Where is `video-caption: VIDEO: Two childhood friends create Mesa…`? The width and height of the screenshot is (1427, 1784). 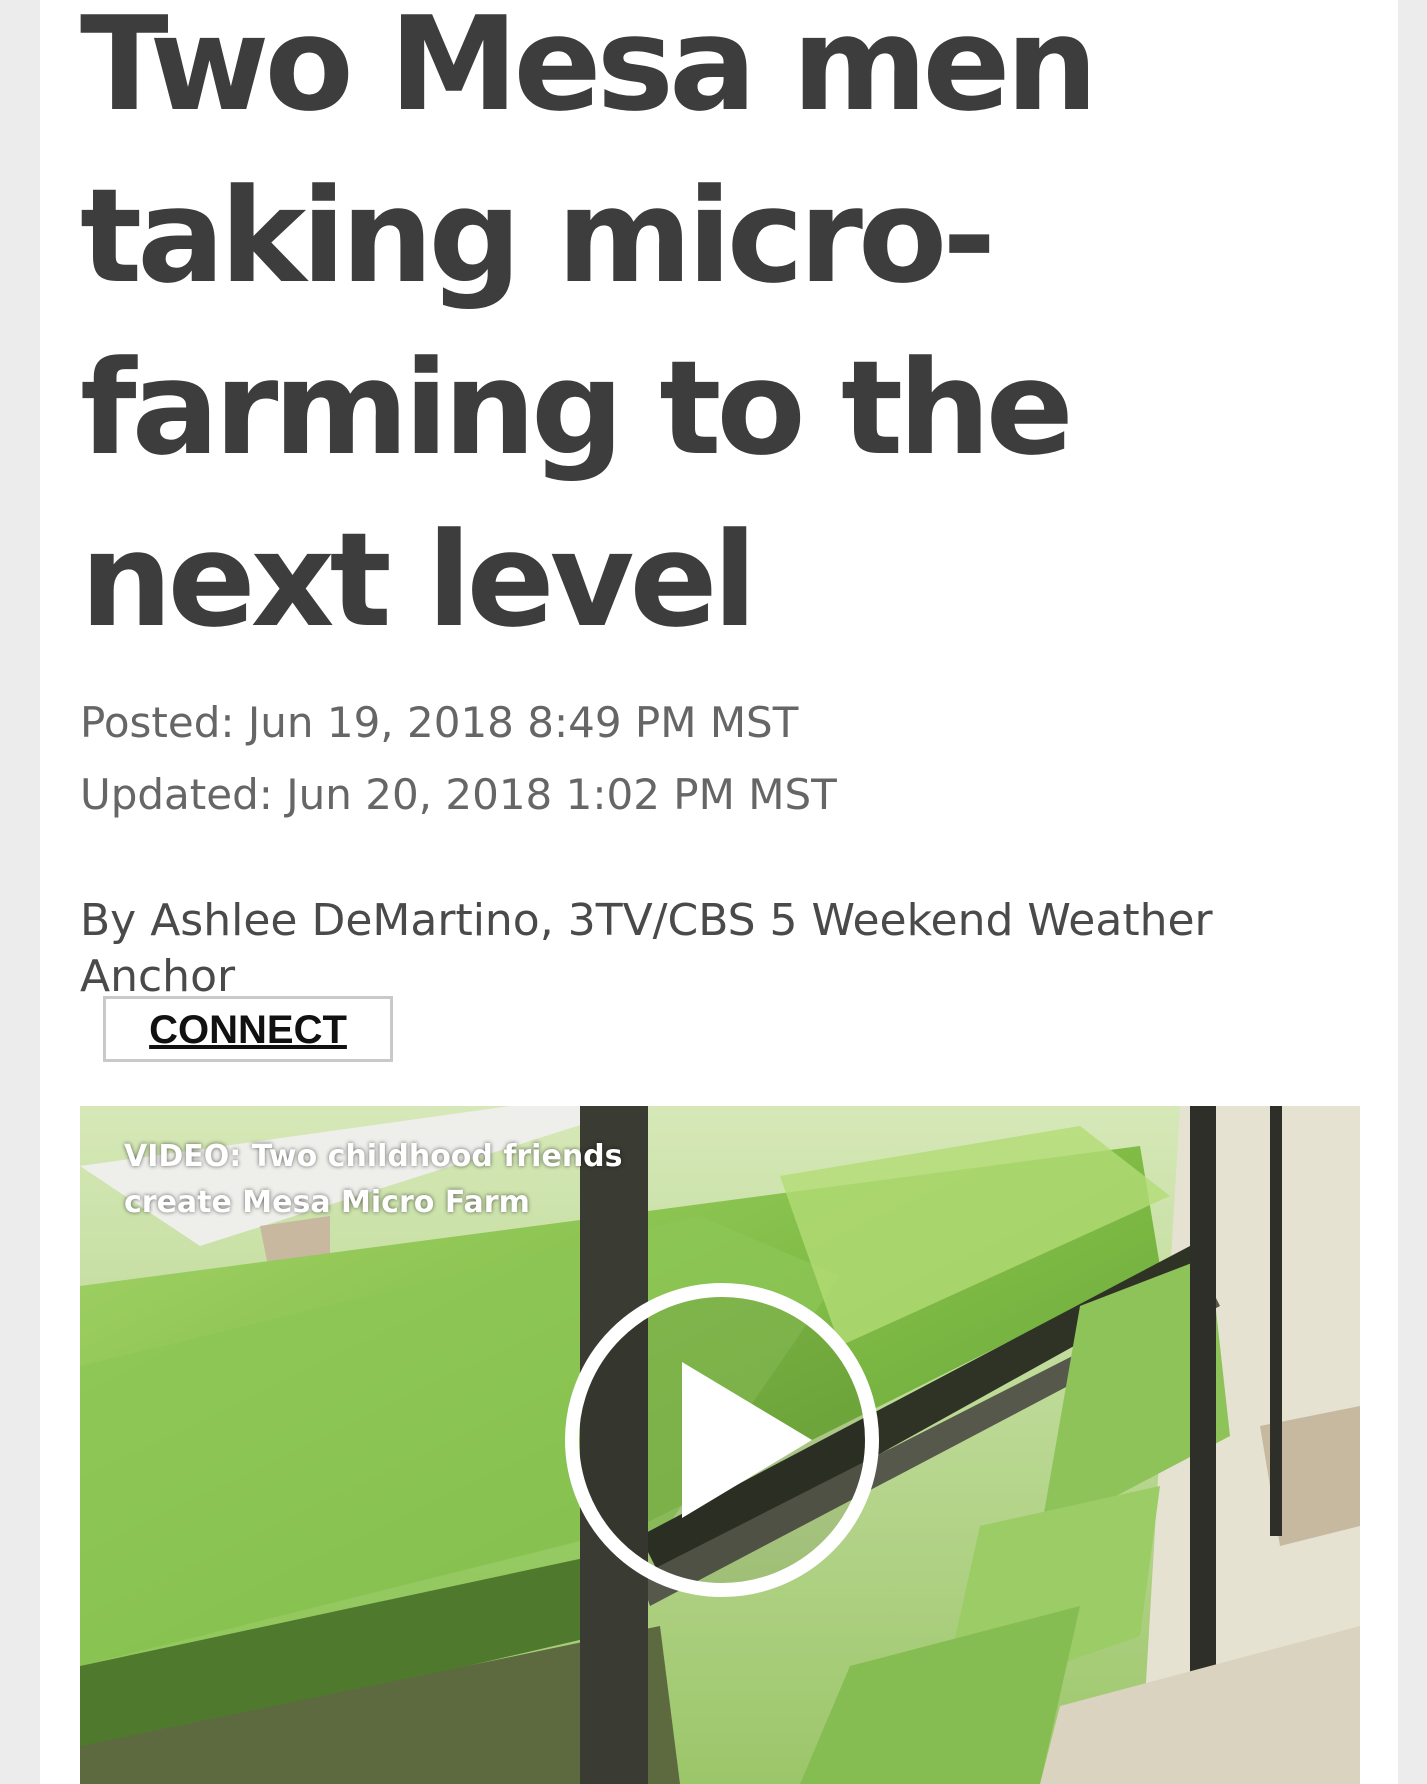 video-caption: VIDEO: Two childhood friends create Mesa… is located at coordinates (373, 1179).